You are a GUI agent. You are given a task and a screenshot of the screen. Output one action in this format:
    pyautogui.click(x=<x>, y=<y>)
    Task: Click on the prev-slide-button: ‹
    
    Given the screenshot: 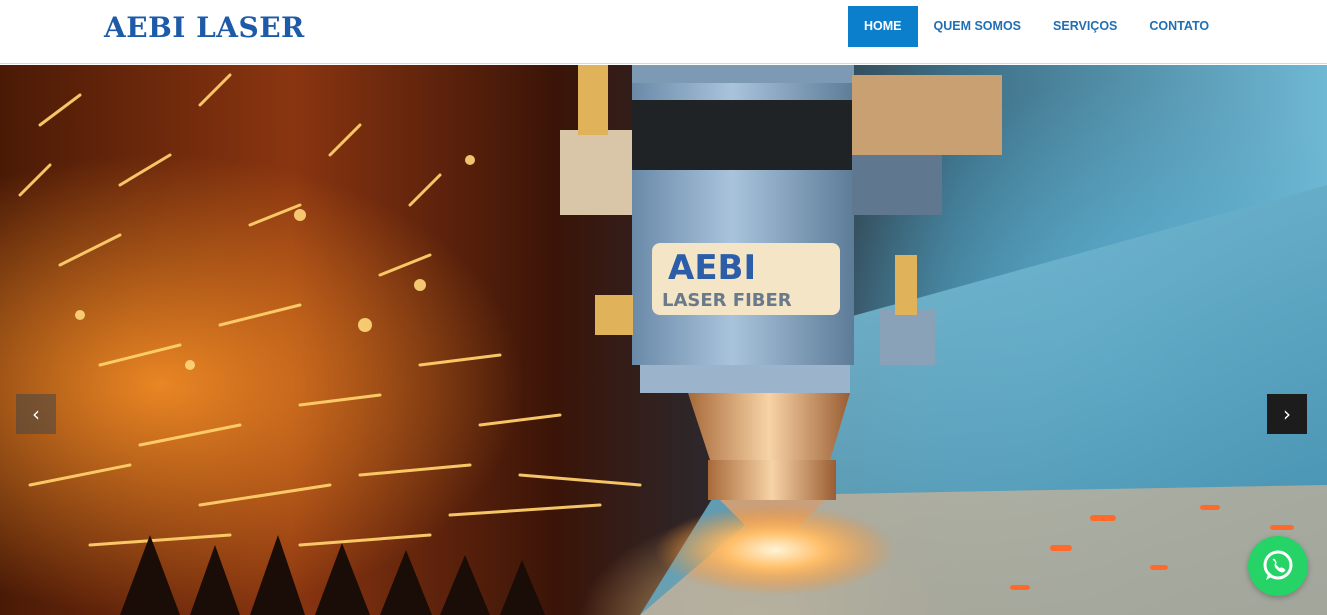 What is the action you would take?
    pyautogui.click(x=36, y=414)
    